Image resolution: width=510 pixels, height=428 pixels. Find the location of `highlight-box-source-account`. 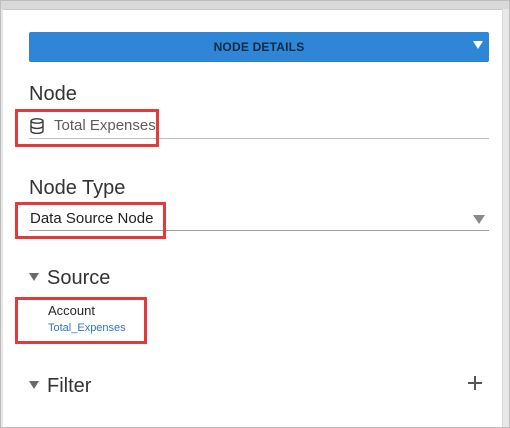

highlight-box-source-account is located at coordinates (81, 320).